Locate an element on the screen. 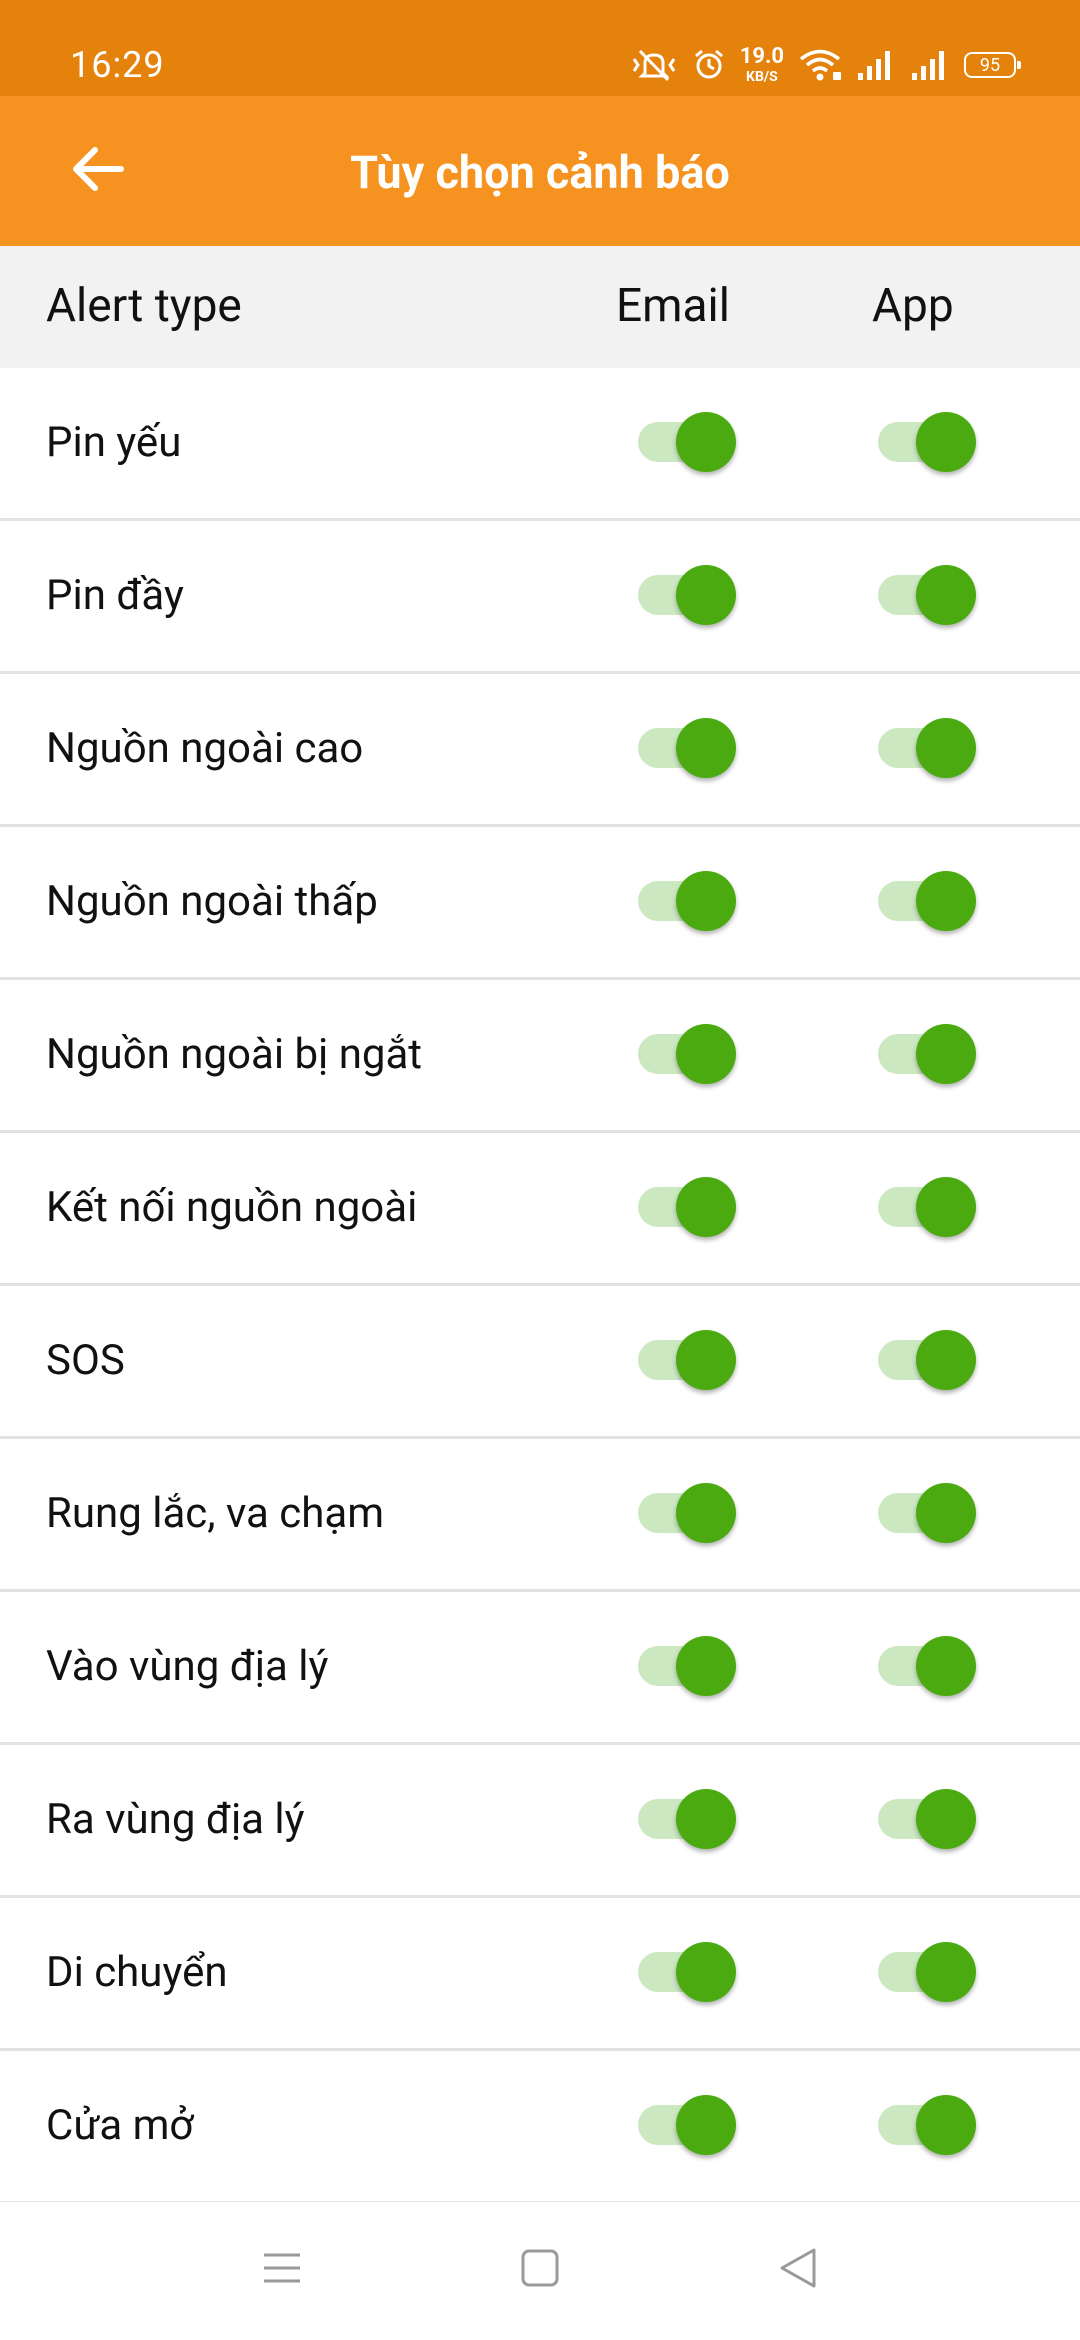 This screenshot has width=1080, height=2340. alert-label: Rung lắc, va chạm is located at coordinates (215, 1513).